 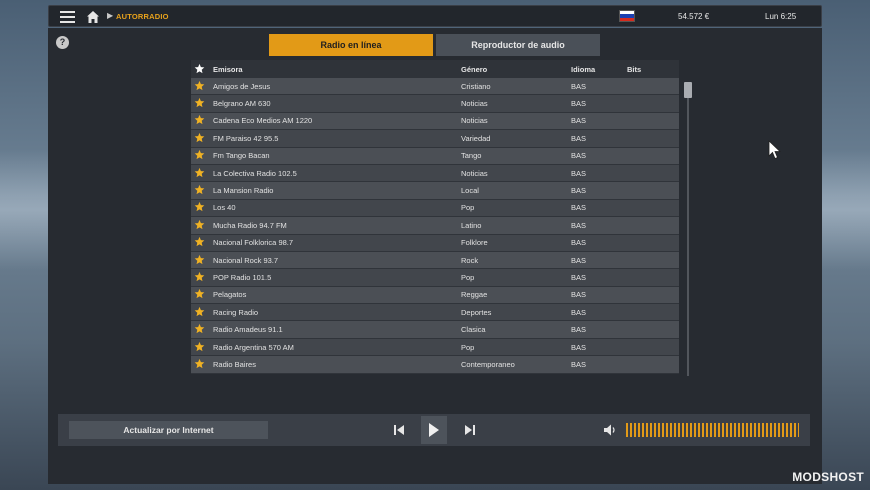 I want to click on station-name: Mucha Radio 94.7 FM, so click(x=250, y=225).